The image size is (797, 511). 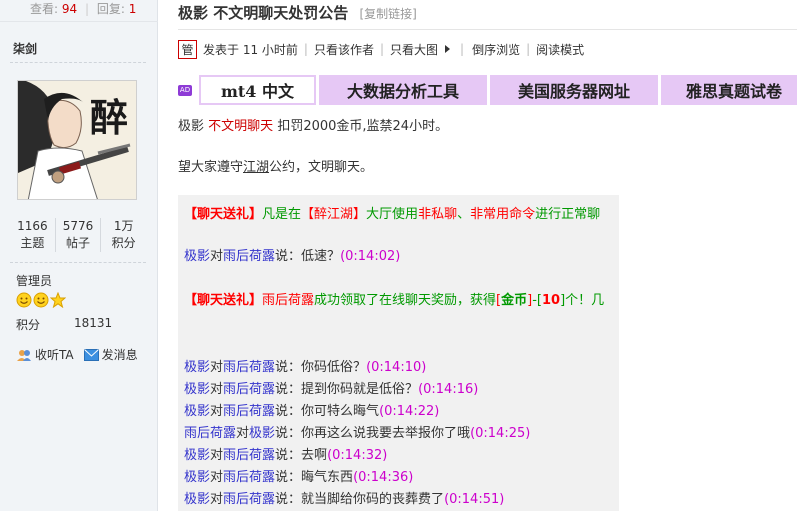 I want to click on triangle-right-icon, so click(x=448, y=49).